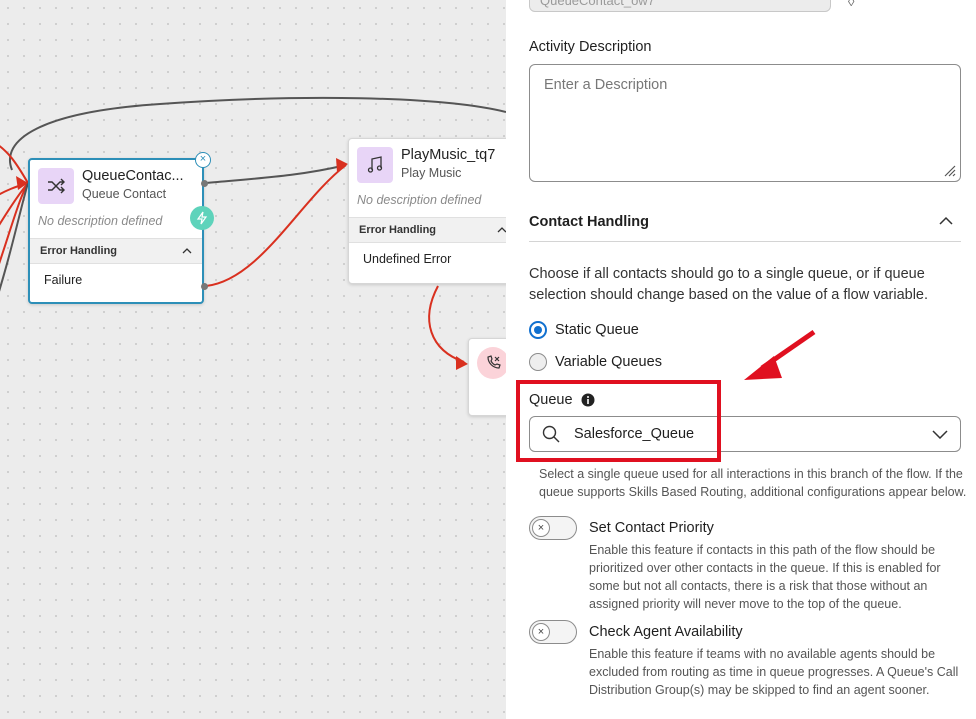 The image size is (976, 719). I want to click on radio-unselected, so click(538, 362).